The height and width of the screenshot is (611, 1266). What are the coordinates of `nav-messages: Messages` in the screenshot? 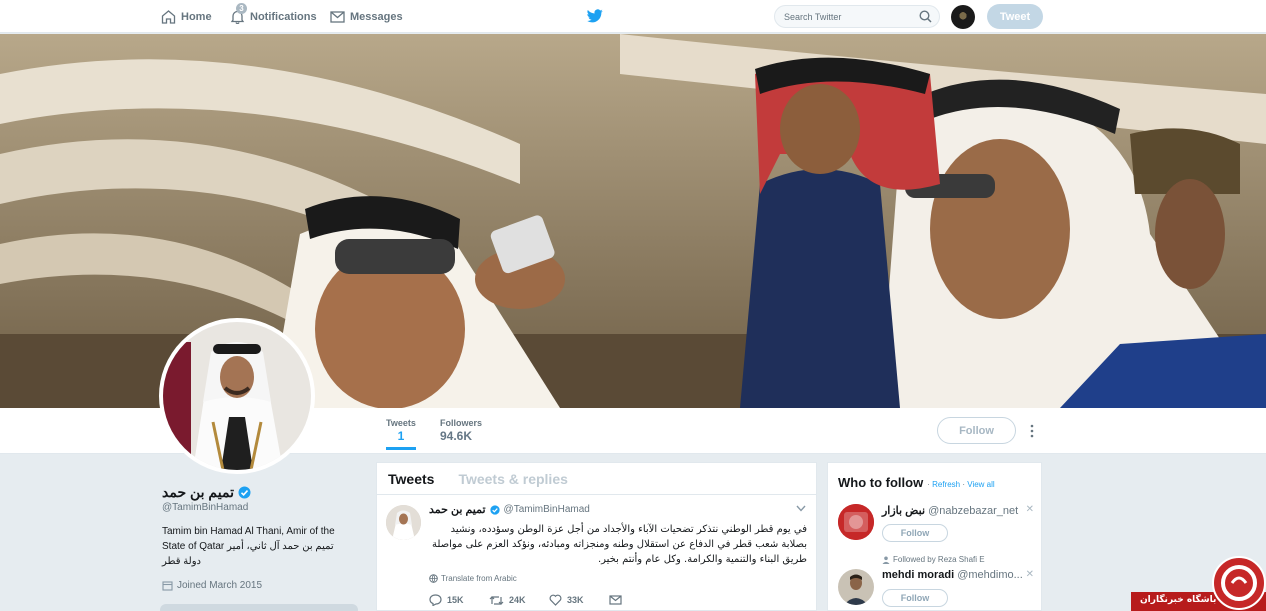 It's located at (366, 16).